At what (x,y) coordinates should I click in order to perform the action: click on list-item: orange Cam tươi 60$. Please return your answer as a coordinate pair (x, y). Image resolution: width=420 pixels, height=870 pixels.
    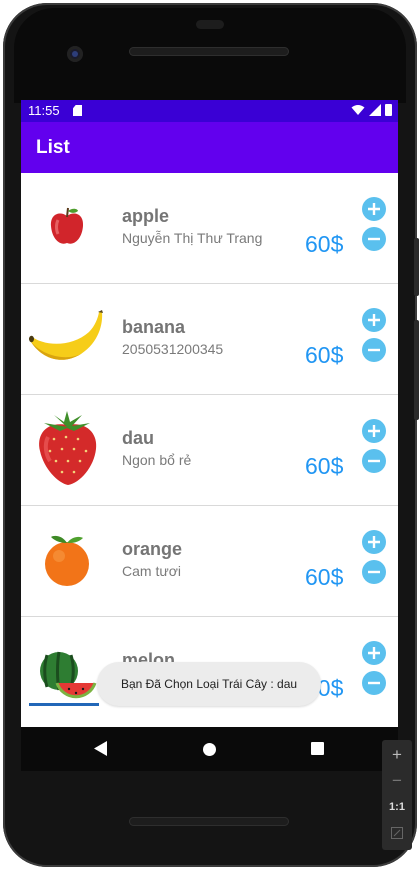
    Looking at the image, I should click on (209, 561).